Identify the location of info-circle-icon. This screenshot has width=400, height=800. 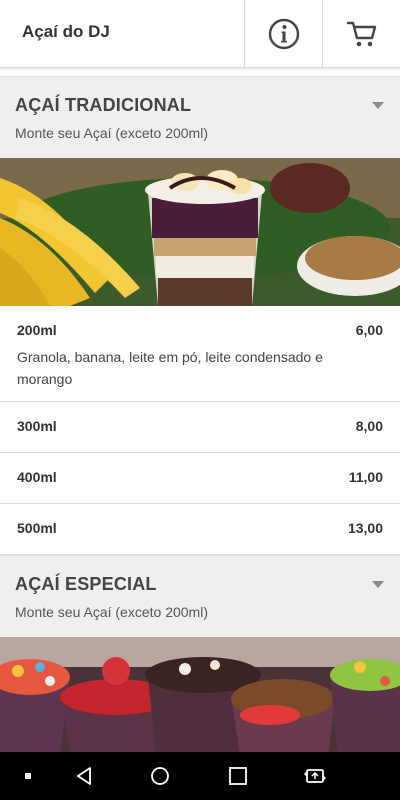
(283, 33).